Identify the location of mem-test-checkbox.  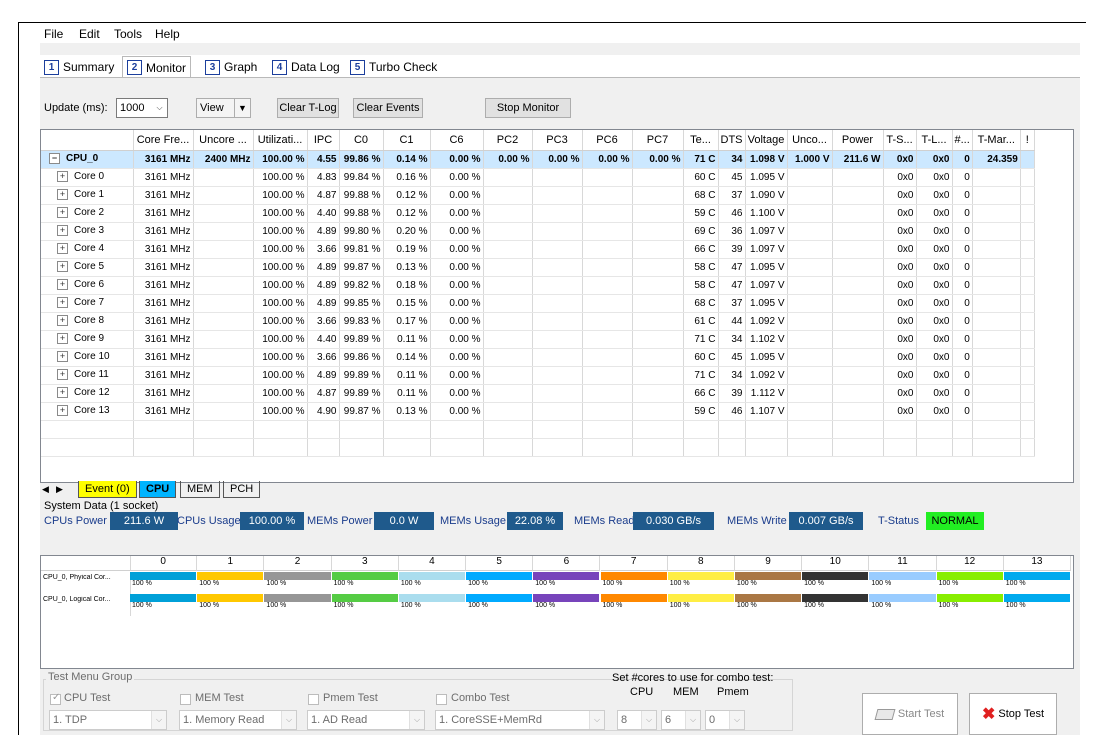
(185, 699).